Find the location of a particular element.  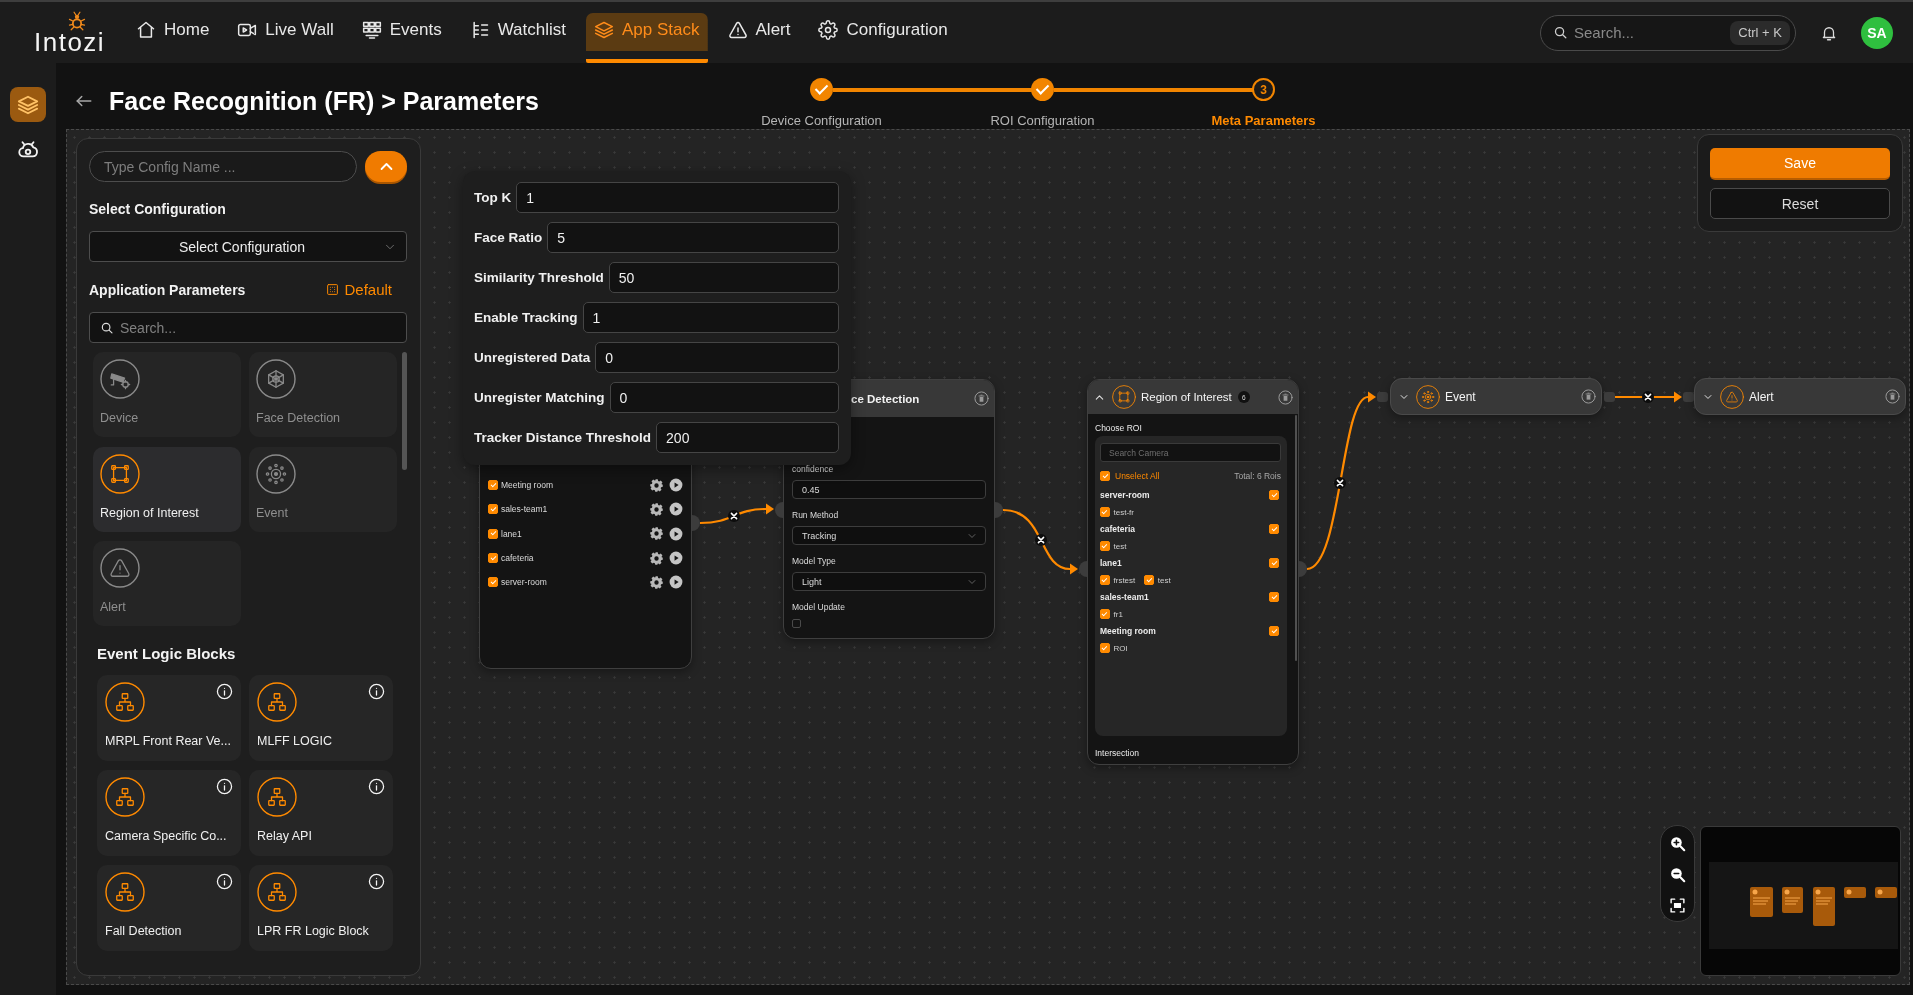

logic-block-card: LPR FR Logic Block is located at coordinates (321, 908).